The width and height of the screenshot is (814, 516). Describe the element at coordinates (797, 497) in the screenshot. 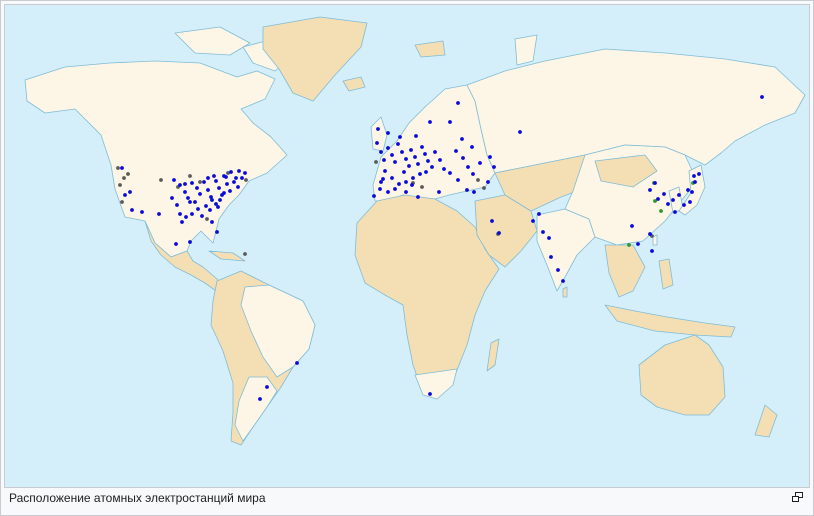

I see `magnify-clip-icon` at that location.